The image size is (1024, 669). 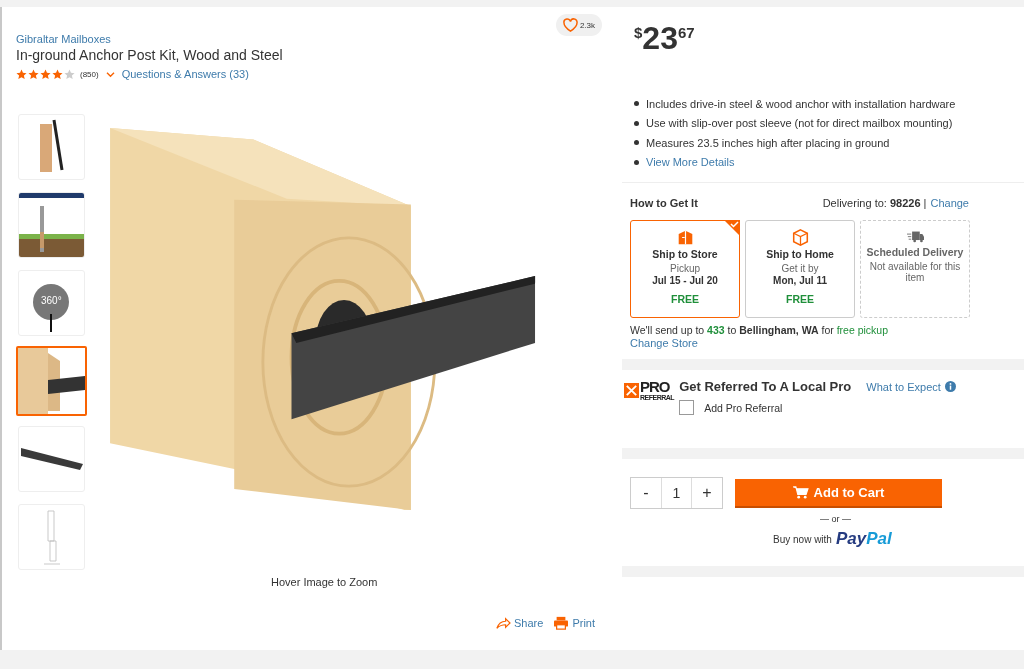 I want to click on cart-icon, so click(x=800, y=492).